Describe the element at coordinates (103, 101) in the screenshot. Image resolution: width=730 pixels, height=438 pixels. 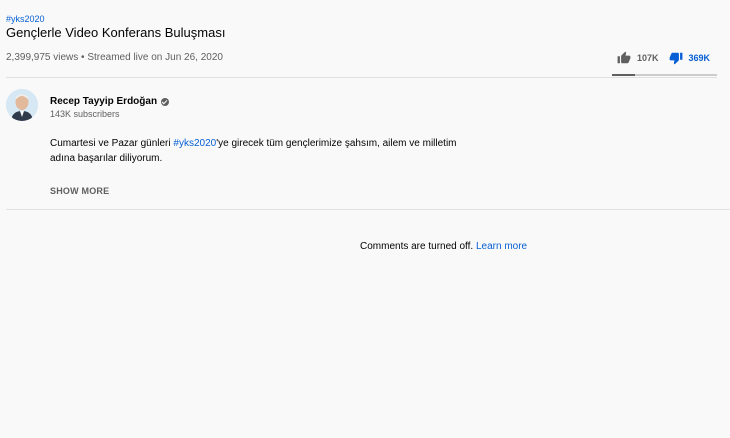
I see `channel-name: Recep Tayyip Erdoğan` at that location.